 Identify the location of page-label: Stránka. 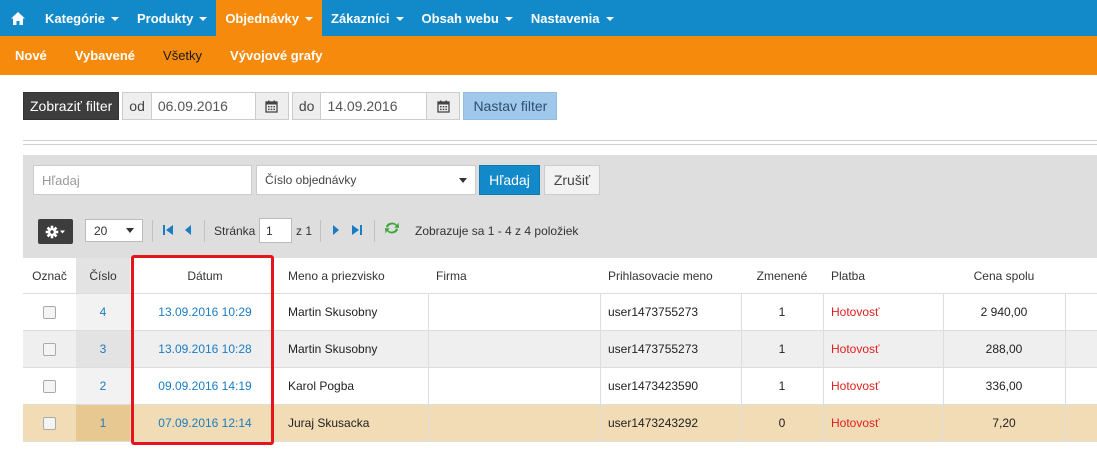
(235, 231).